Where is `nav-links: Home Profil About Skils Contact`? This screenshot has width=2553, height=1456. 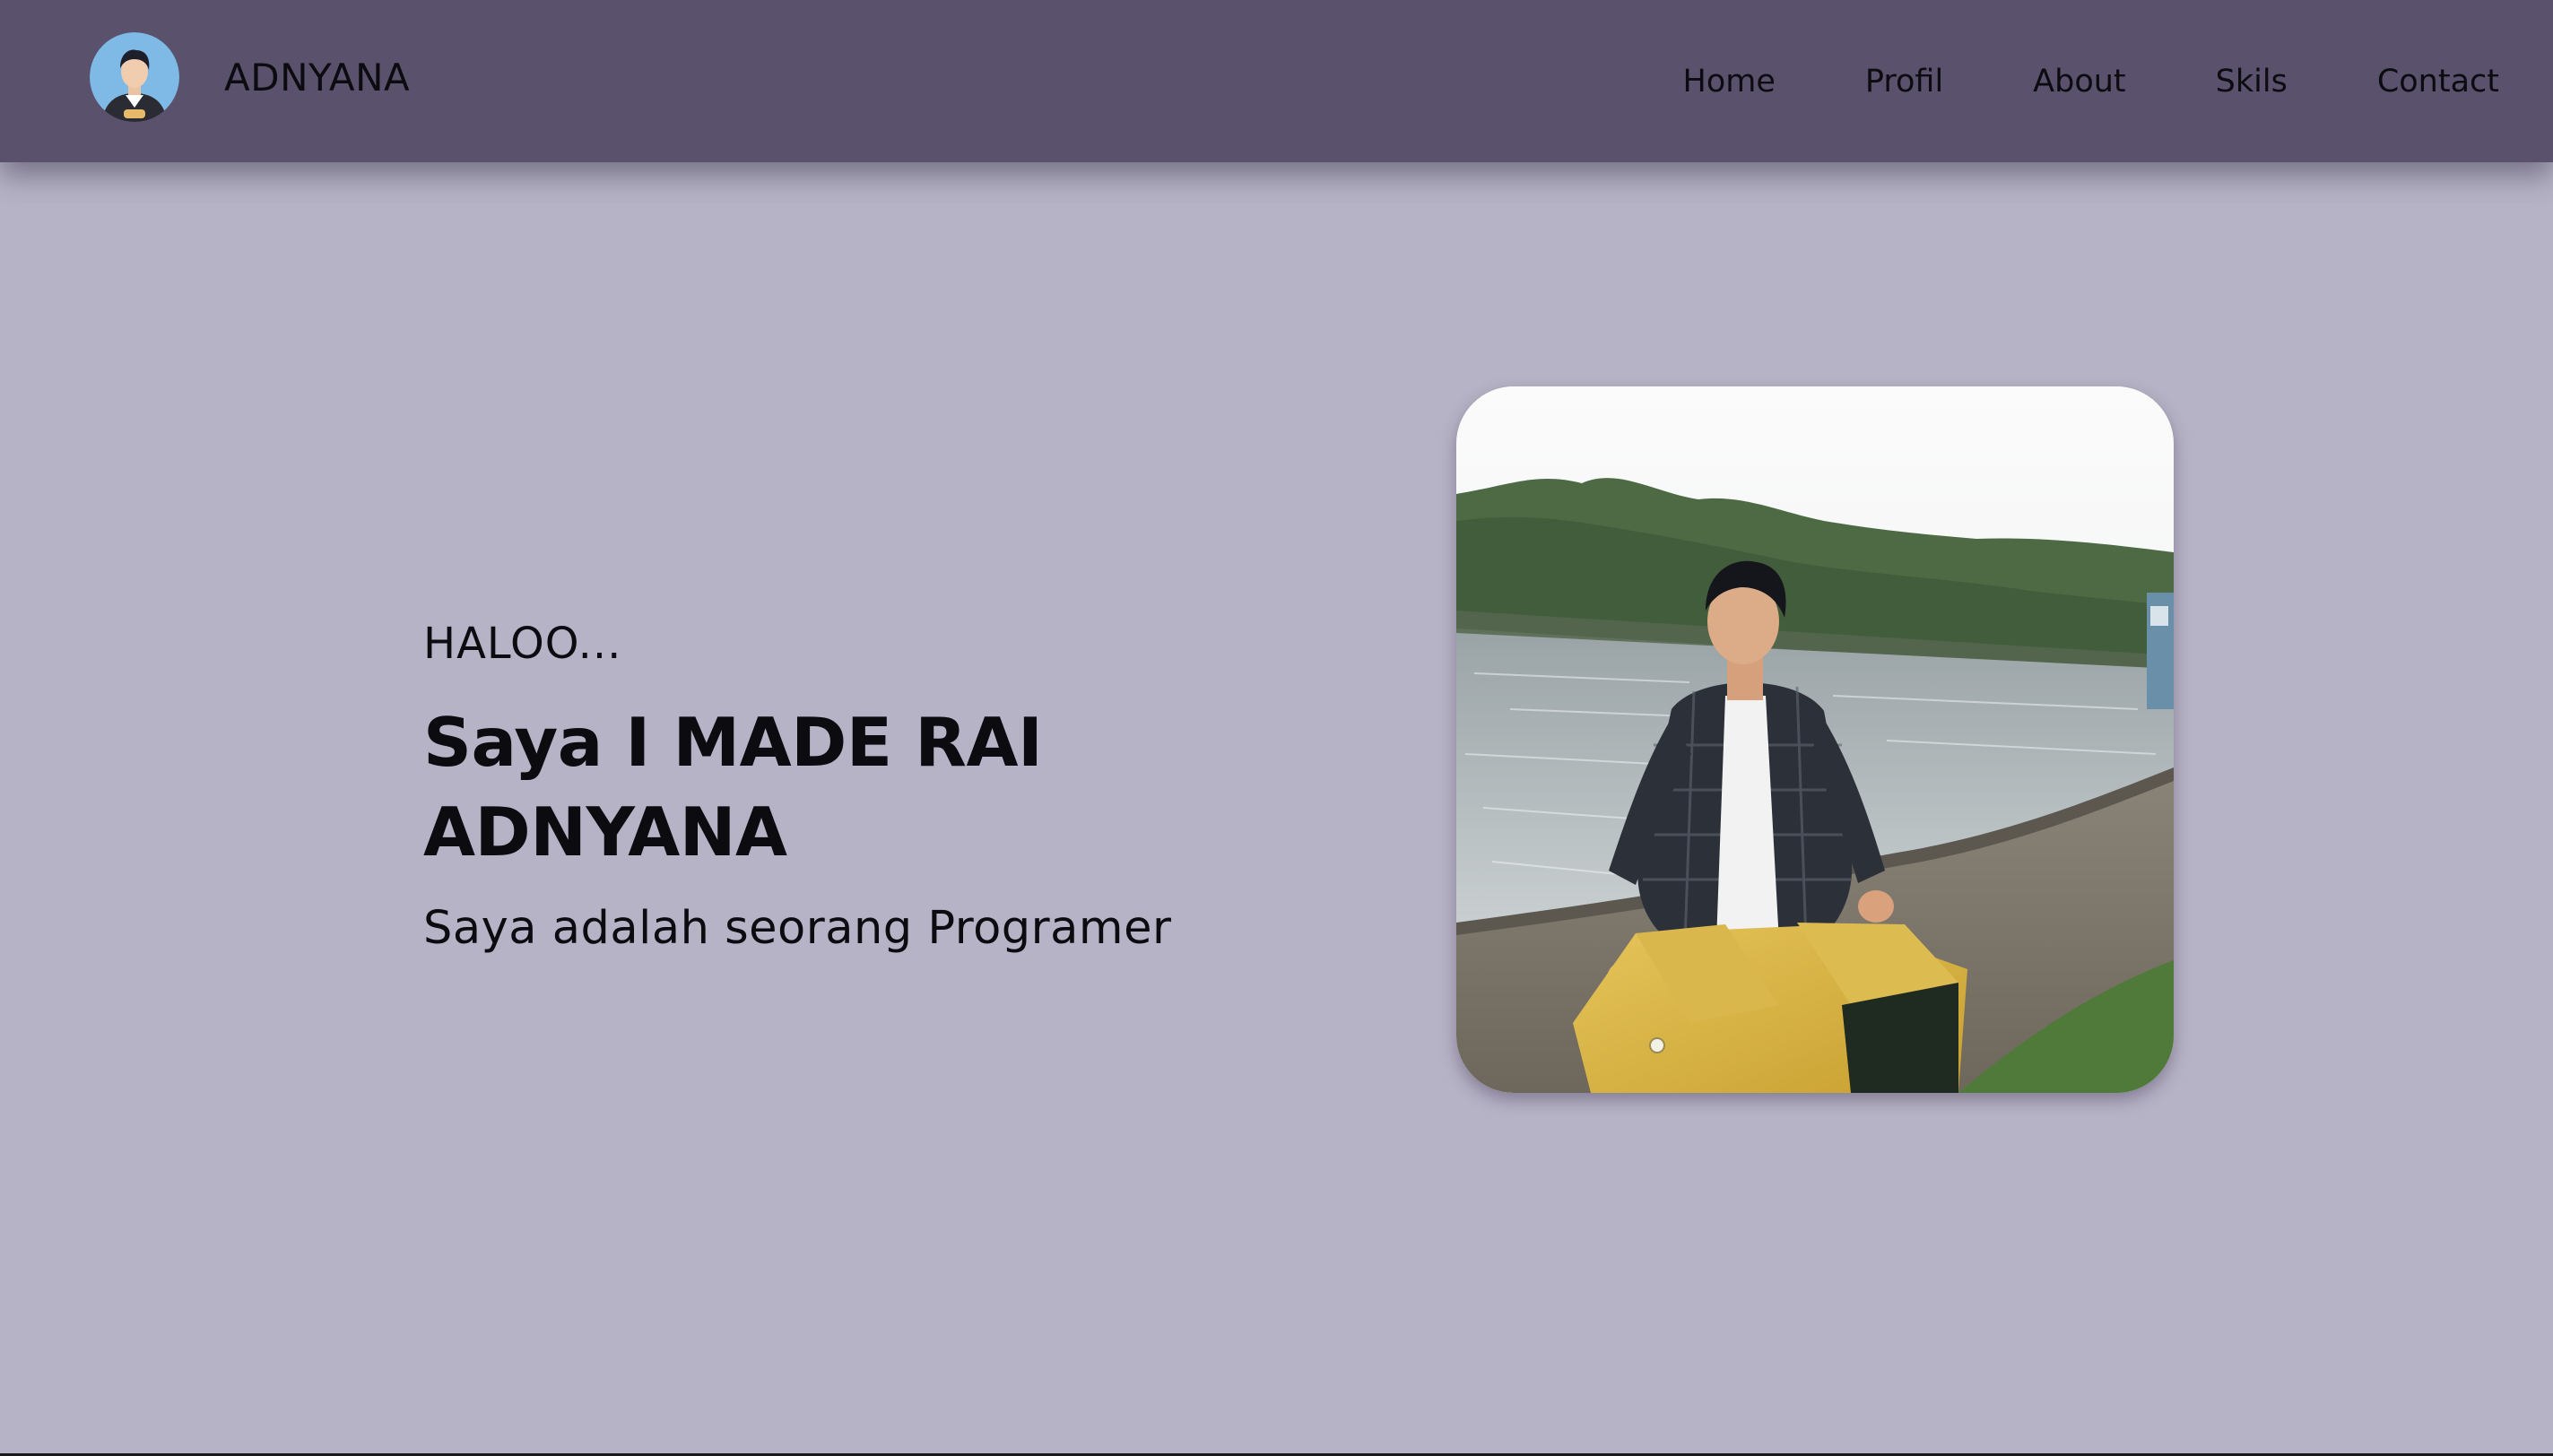
nav-links: Home Profil About Skils Contact is located at coordinates (2091, 81).